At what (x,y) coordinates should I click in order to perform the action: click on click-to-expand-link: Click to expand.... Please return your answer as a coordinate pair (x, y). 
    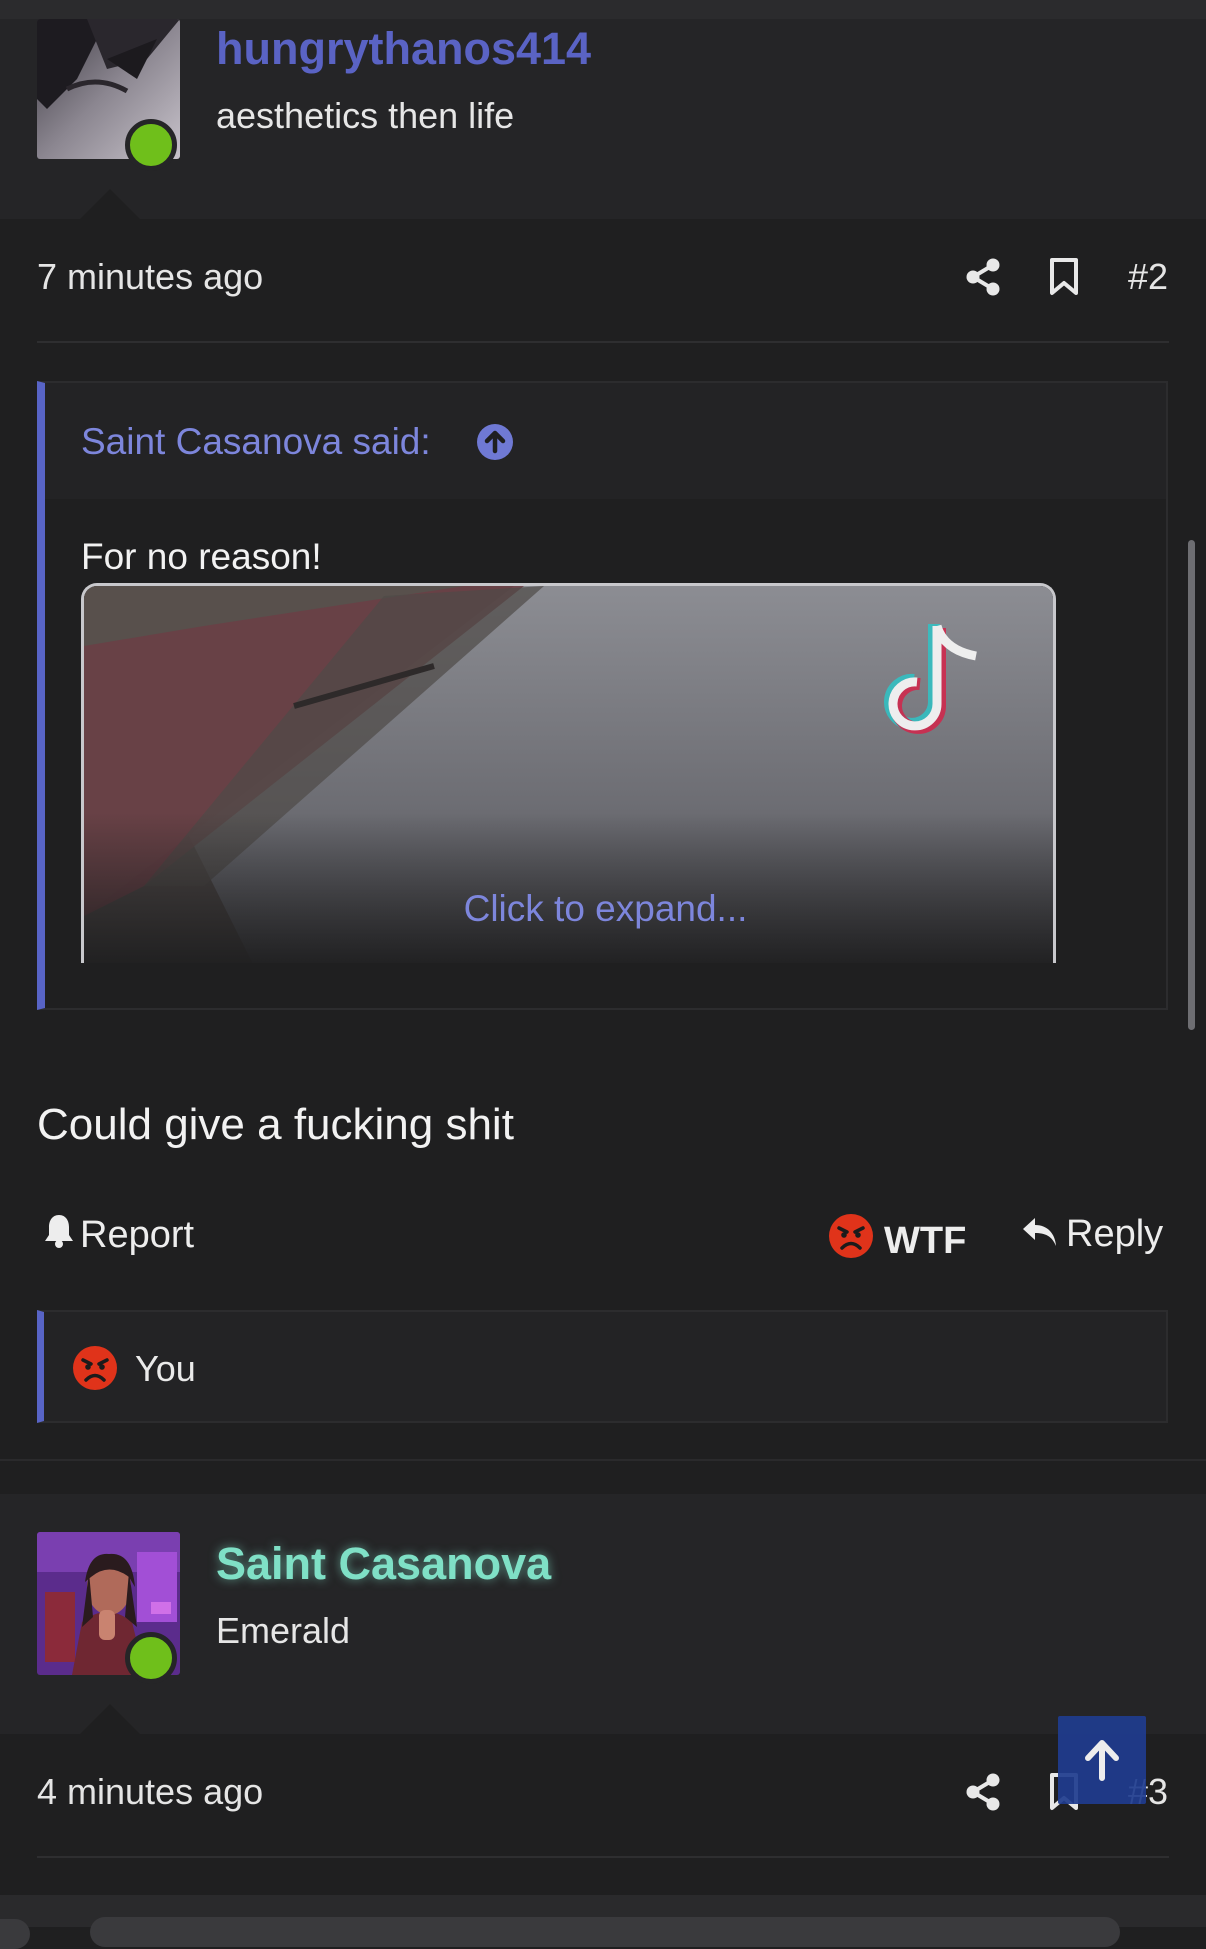
    Looking at the image, I should click on (605, 909).